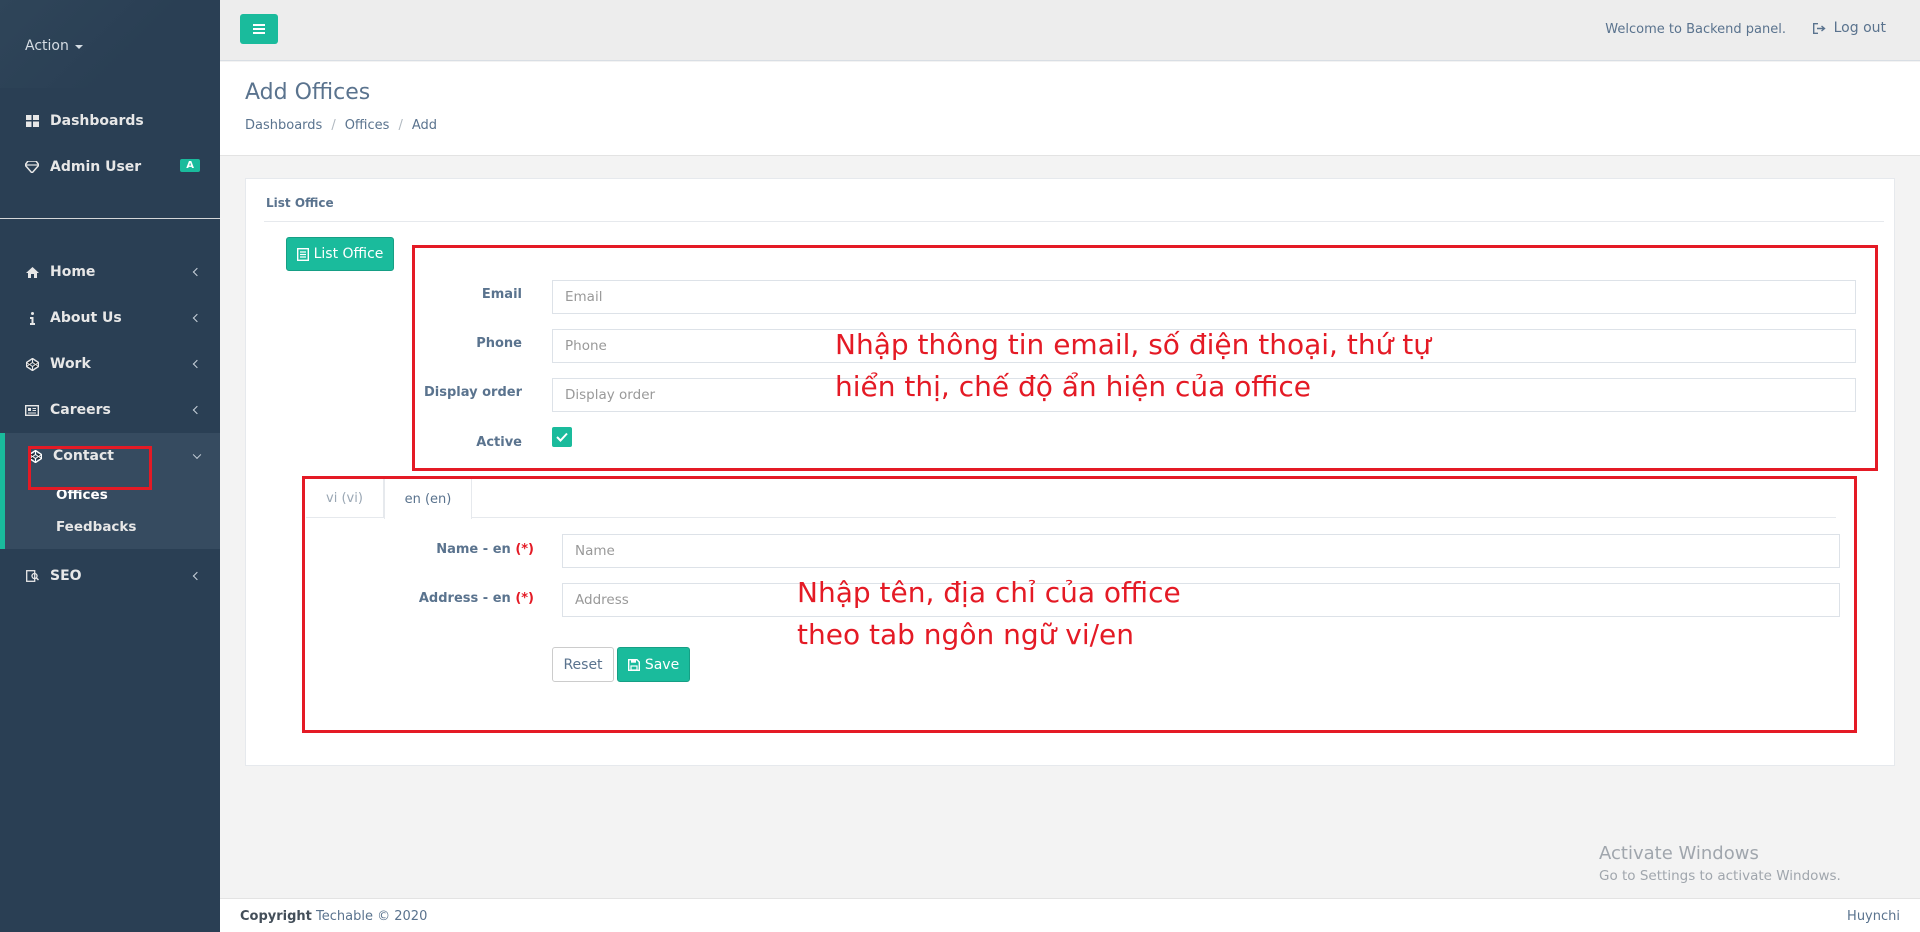 The image size is (1920, 932). What do you see at coordinates (83, 456) in the screenshot?
I see `sidebar-item-label: Contact` at bounding box center [83, 456].